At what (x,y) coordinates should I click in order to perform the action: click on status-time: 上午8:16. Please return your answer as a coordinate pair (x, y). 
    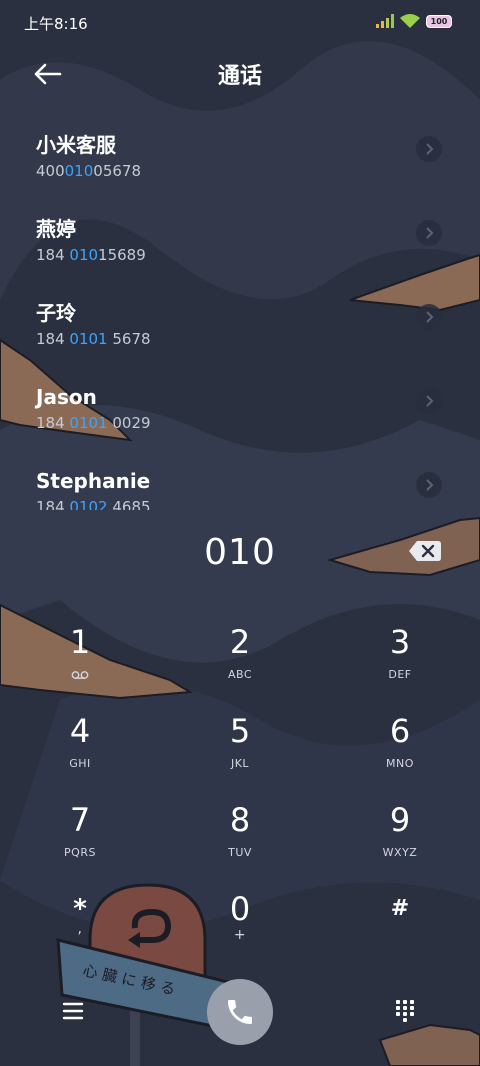
    Looking at the image, I should click on (56, 24).